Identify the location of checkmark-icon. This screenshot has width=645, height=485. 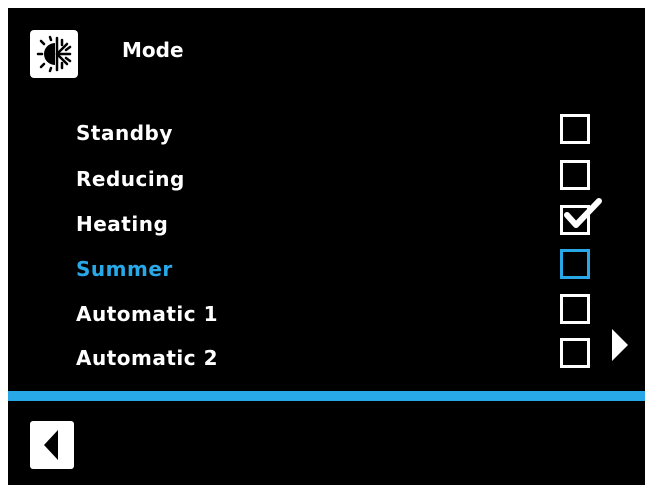
(583, 213).